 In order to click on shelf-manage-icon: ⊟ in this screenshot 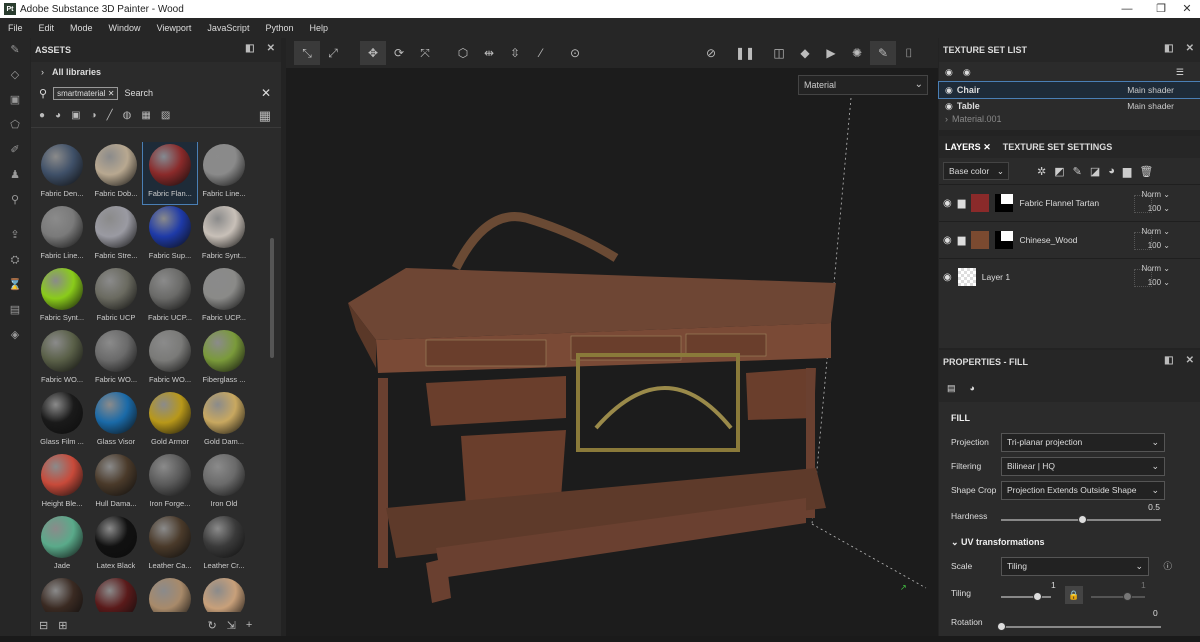, I will do `click(43, 625)`.